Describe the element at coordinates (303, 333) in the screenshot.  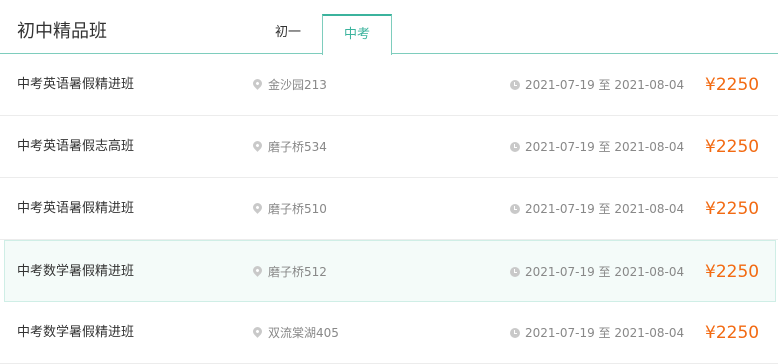
I see `course-location-text: 双流棠湖405` at that location.